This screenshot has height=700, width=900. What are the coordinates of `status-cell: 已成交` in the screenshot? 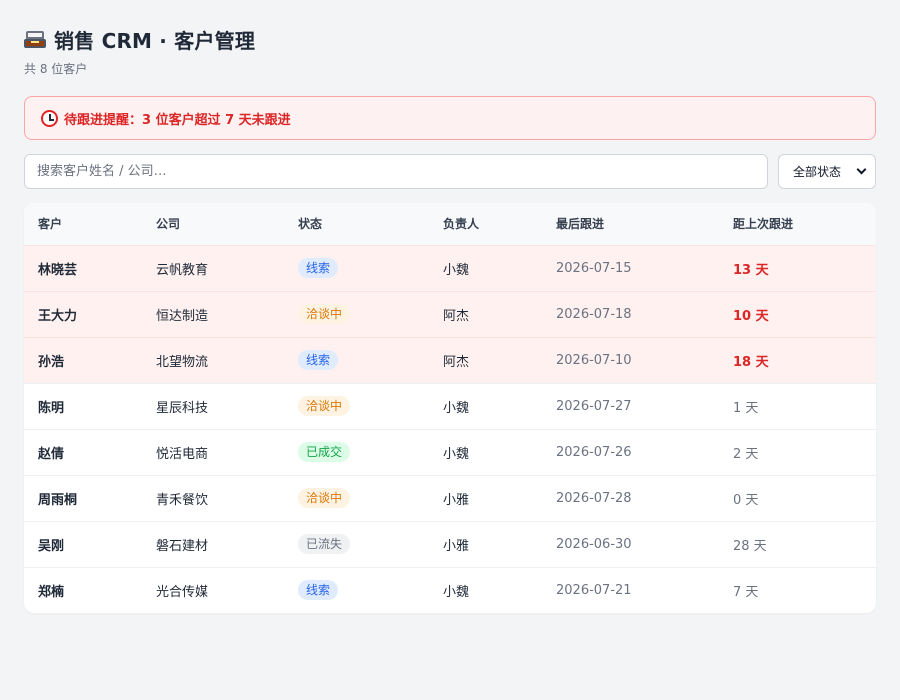 It's located at (356, 452).